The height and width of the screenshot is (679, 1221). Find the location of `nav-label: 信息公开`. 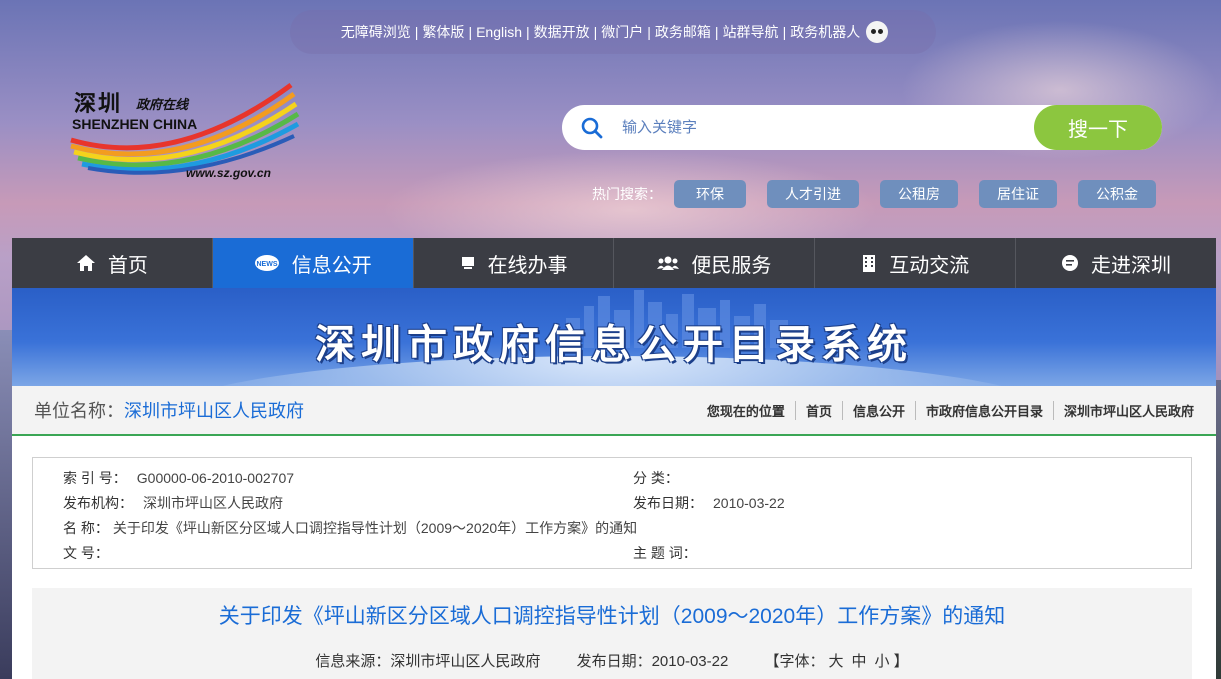

nav-label: 信息公开 is located at coordinates (331, 265).